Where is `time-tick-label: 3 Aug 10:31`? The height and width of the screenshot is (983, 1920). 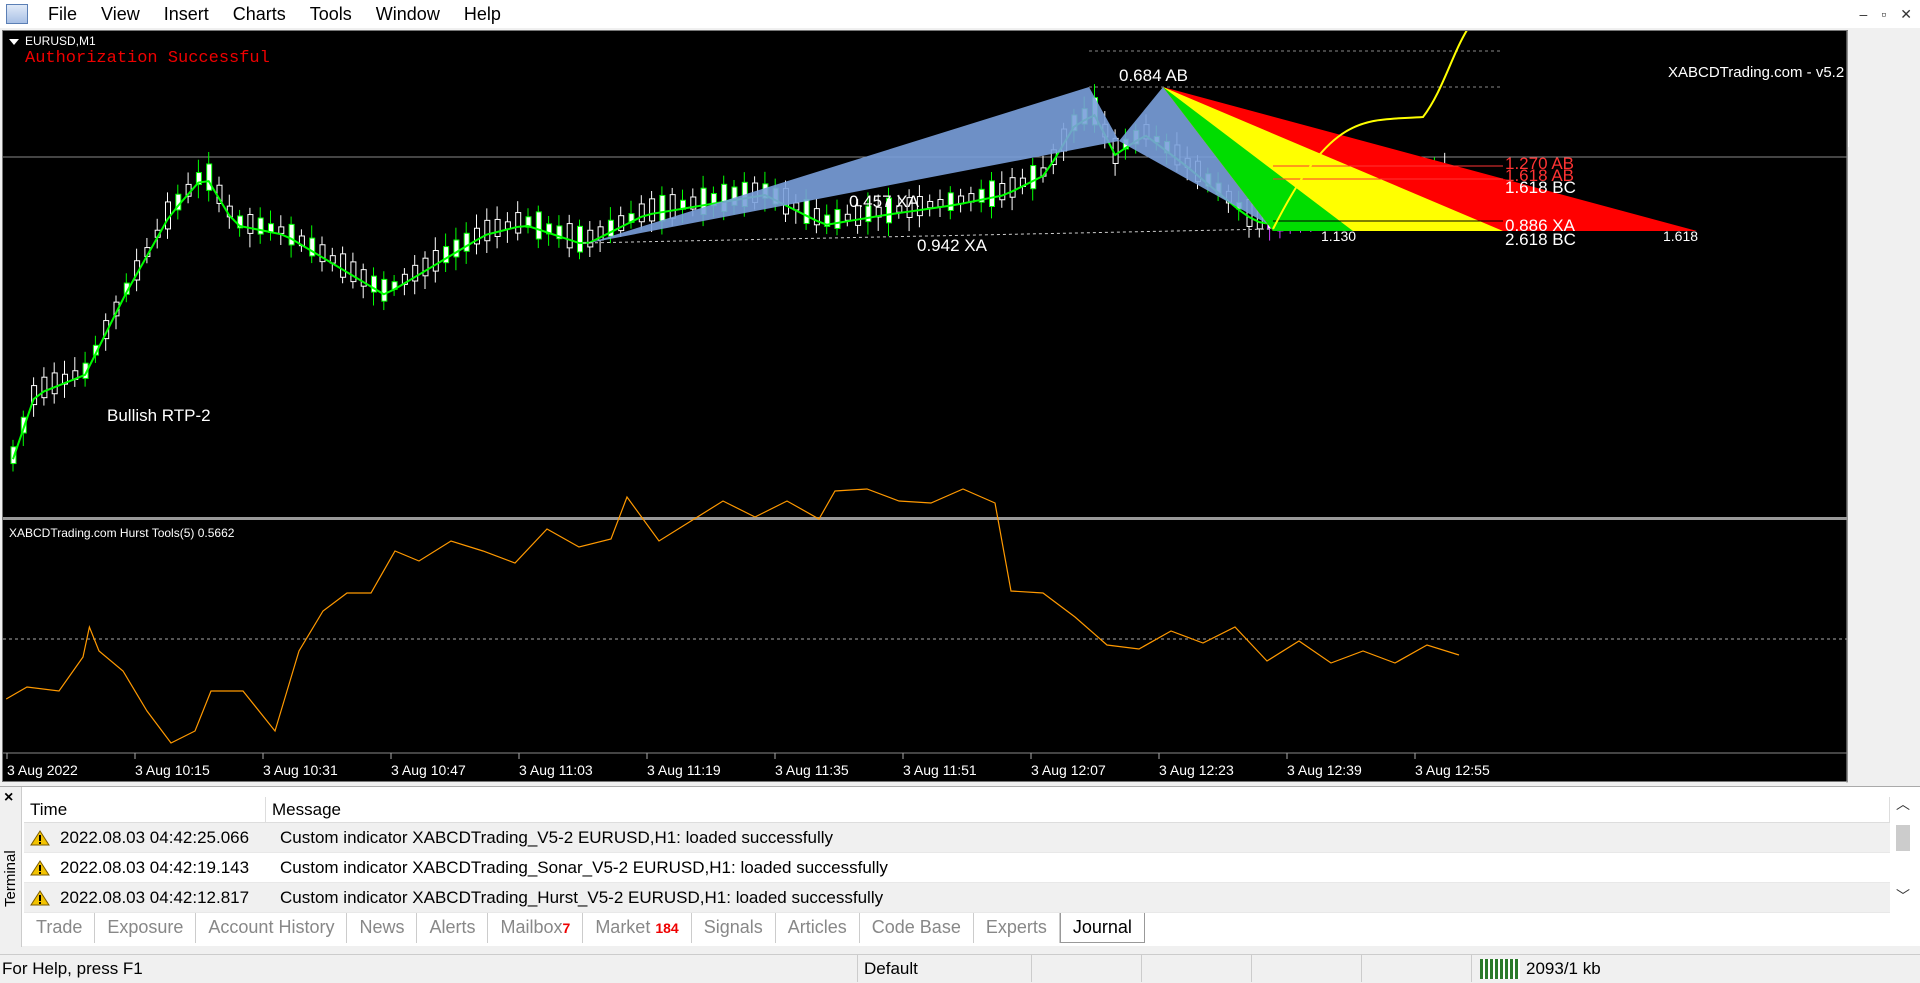
time-tick-label: 3 Aug 10:31 is located at coordinates (300, 770).